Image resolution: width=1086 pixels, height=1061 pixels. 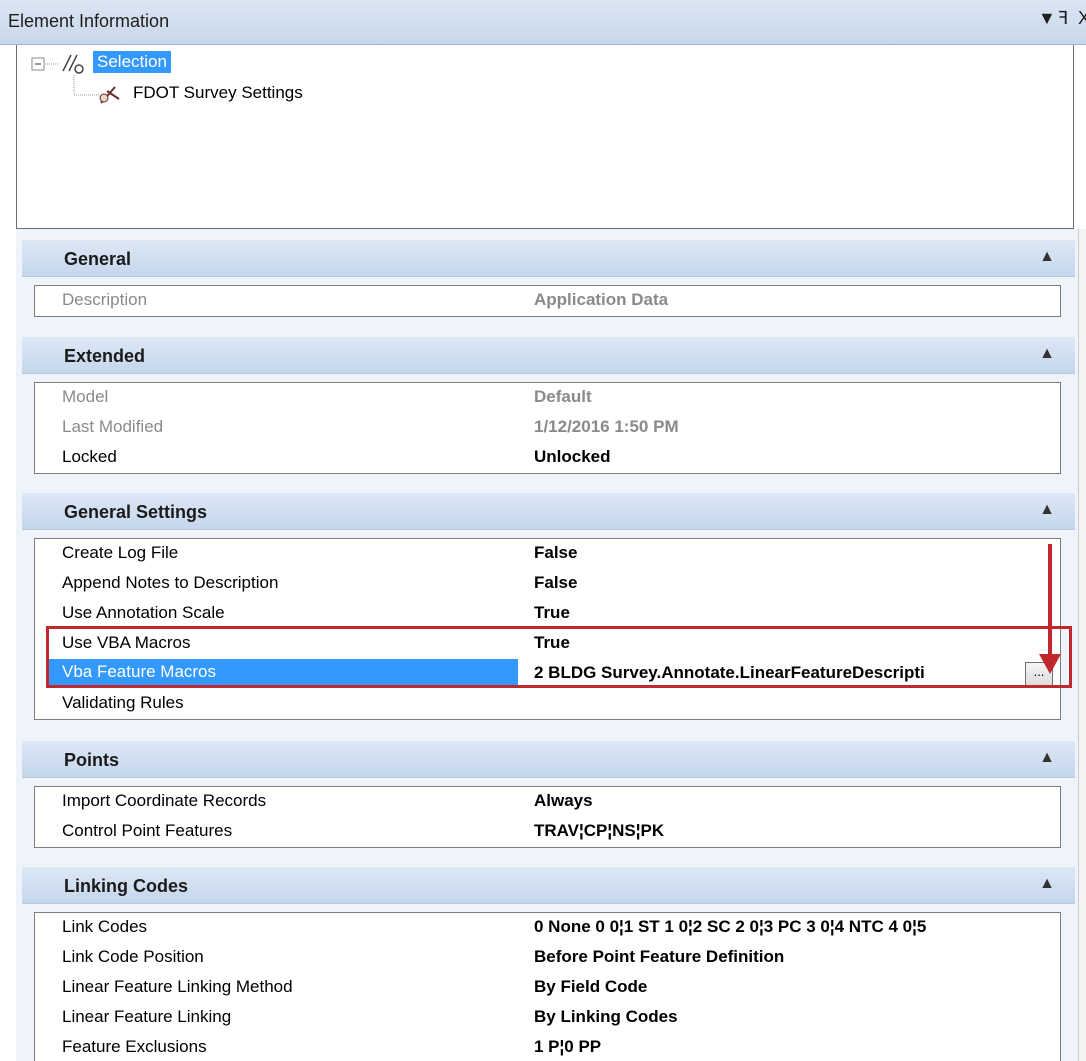 I want to click on section-header-points: Points ▲, so click(x=548, y=759).